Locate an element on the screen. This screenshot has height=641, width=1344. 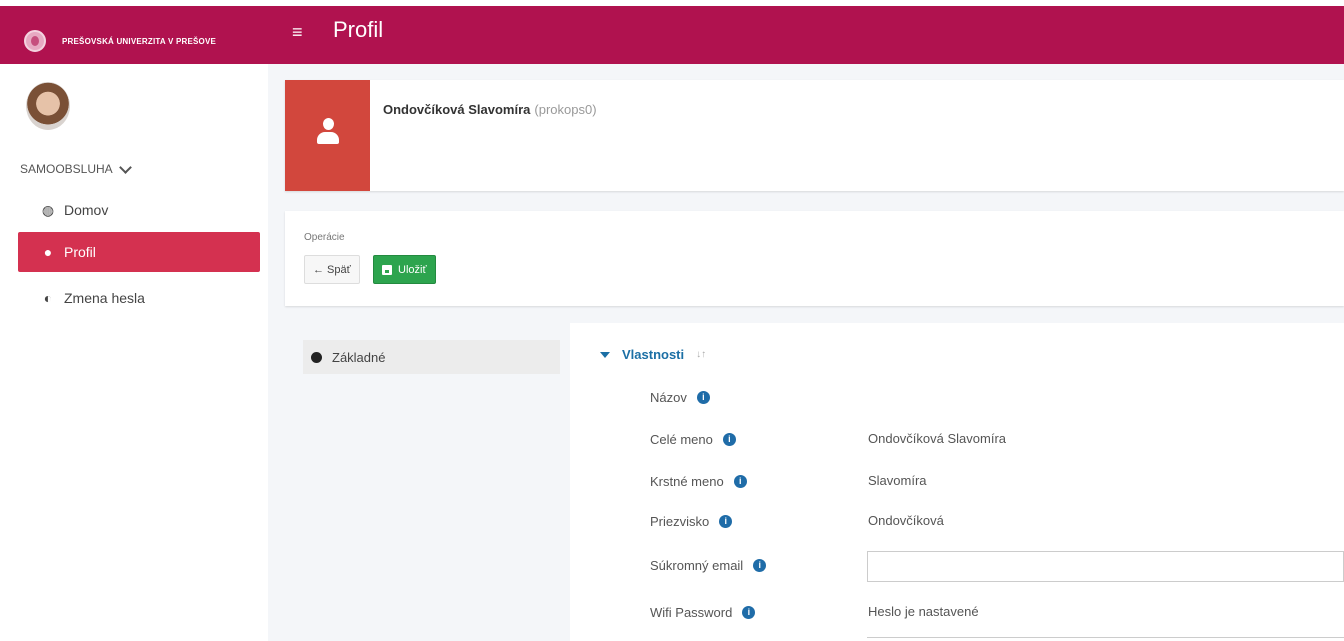
field-row-sukromny-email: Súkromný email i is located at coordinates (708, 565).